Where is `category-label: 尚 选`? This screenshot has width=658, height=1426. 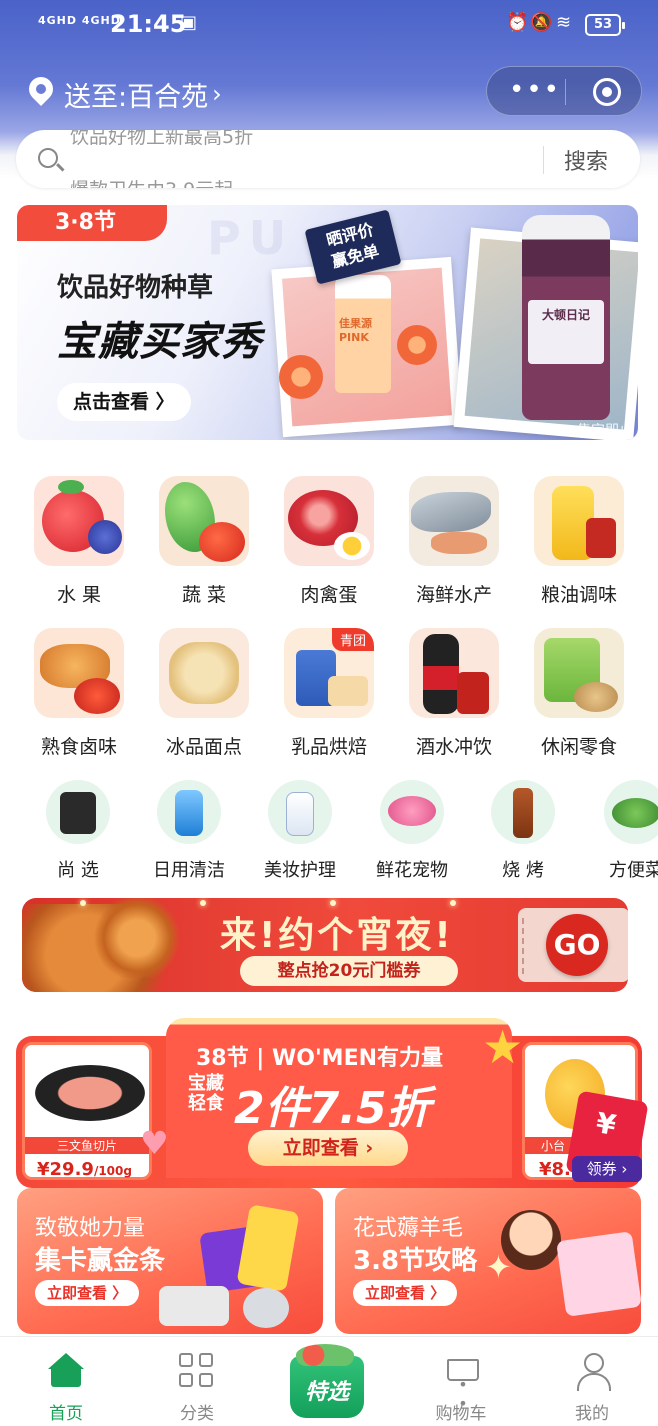 category-label: 尚 选 is located at coordinates (78, 870).